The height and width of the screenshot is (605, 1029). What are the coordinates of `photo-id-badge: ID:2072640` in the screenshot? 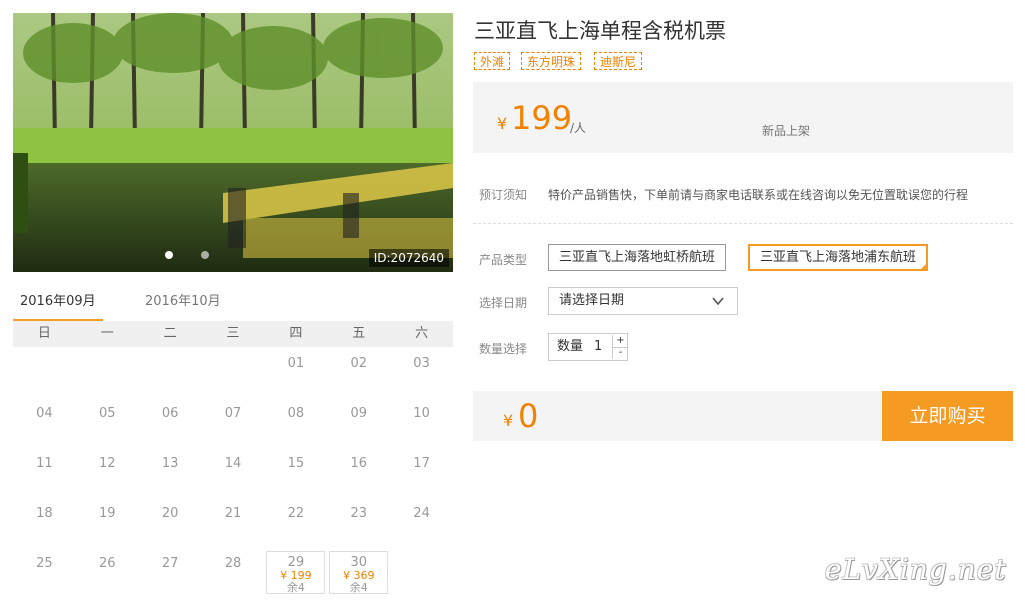 It's located at (408, 258).